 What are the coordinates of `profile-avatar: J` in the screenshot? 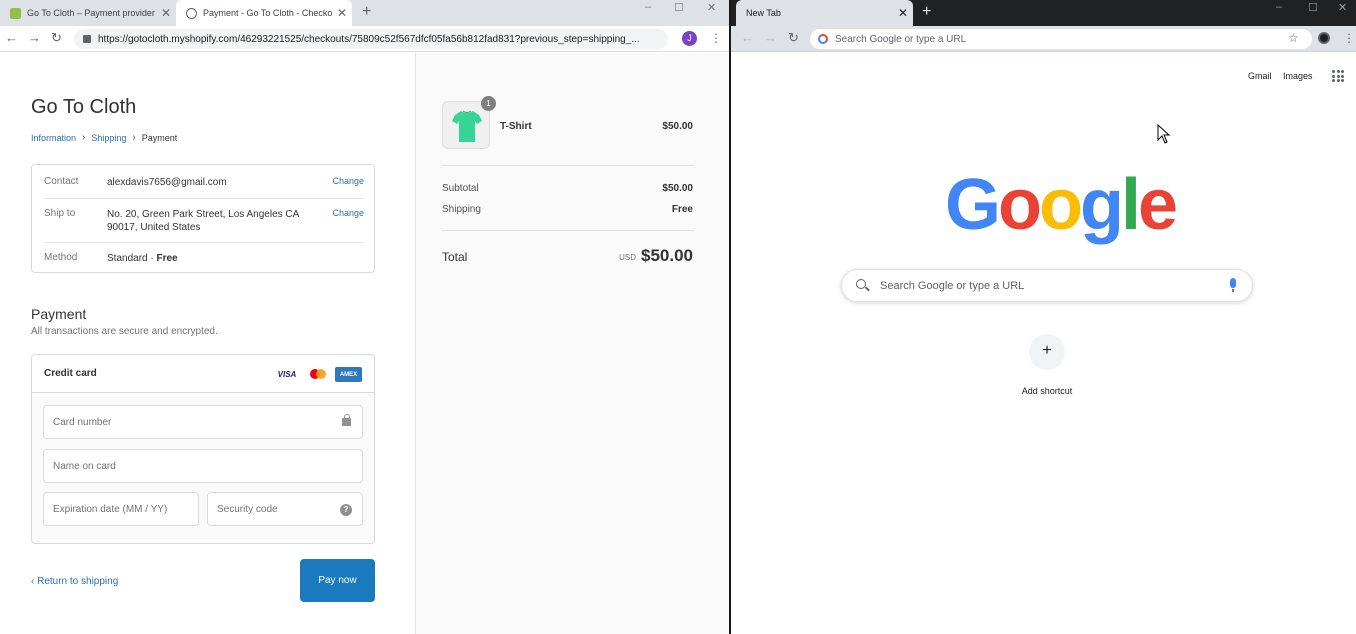 It's located at (689, 38).